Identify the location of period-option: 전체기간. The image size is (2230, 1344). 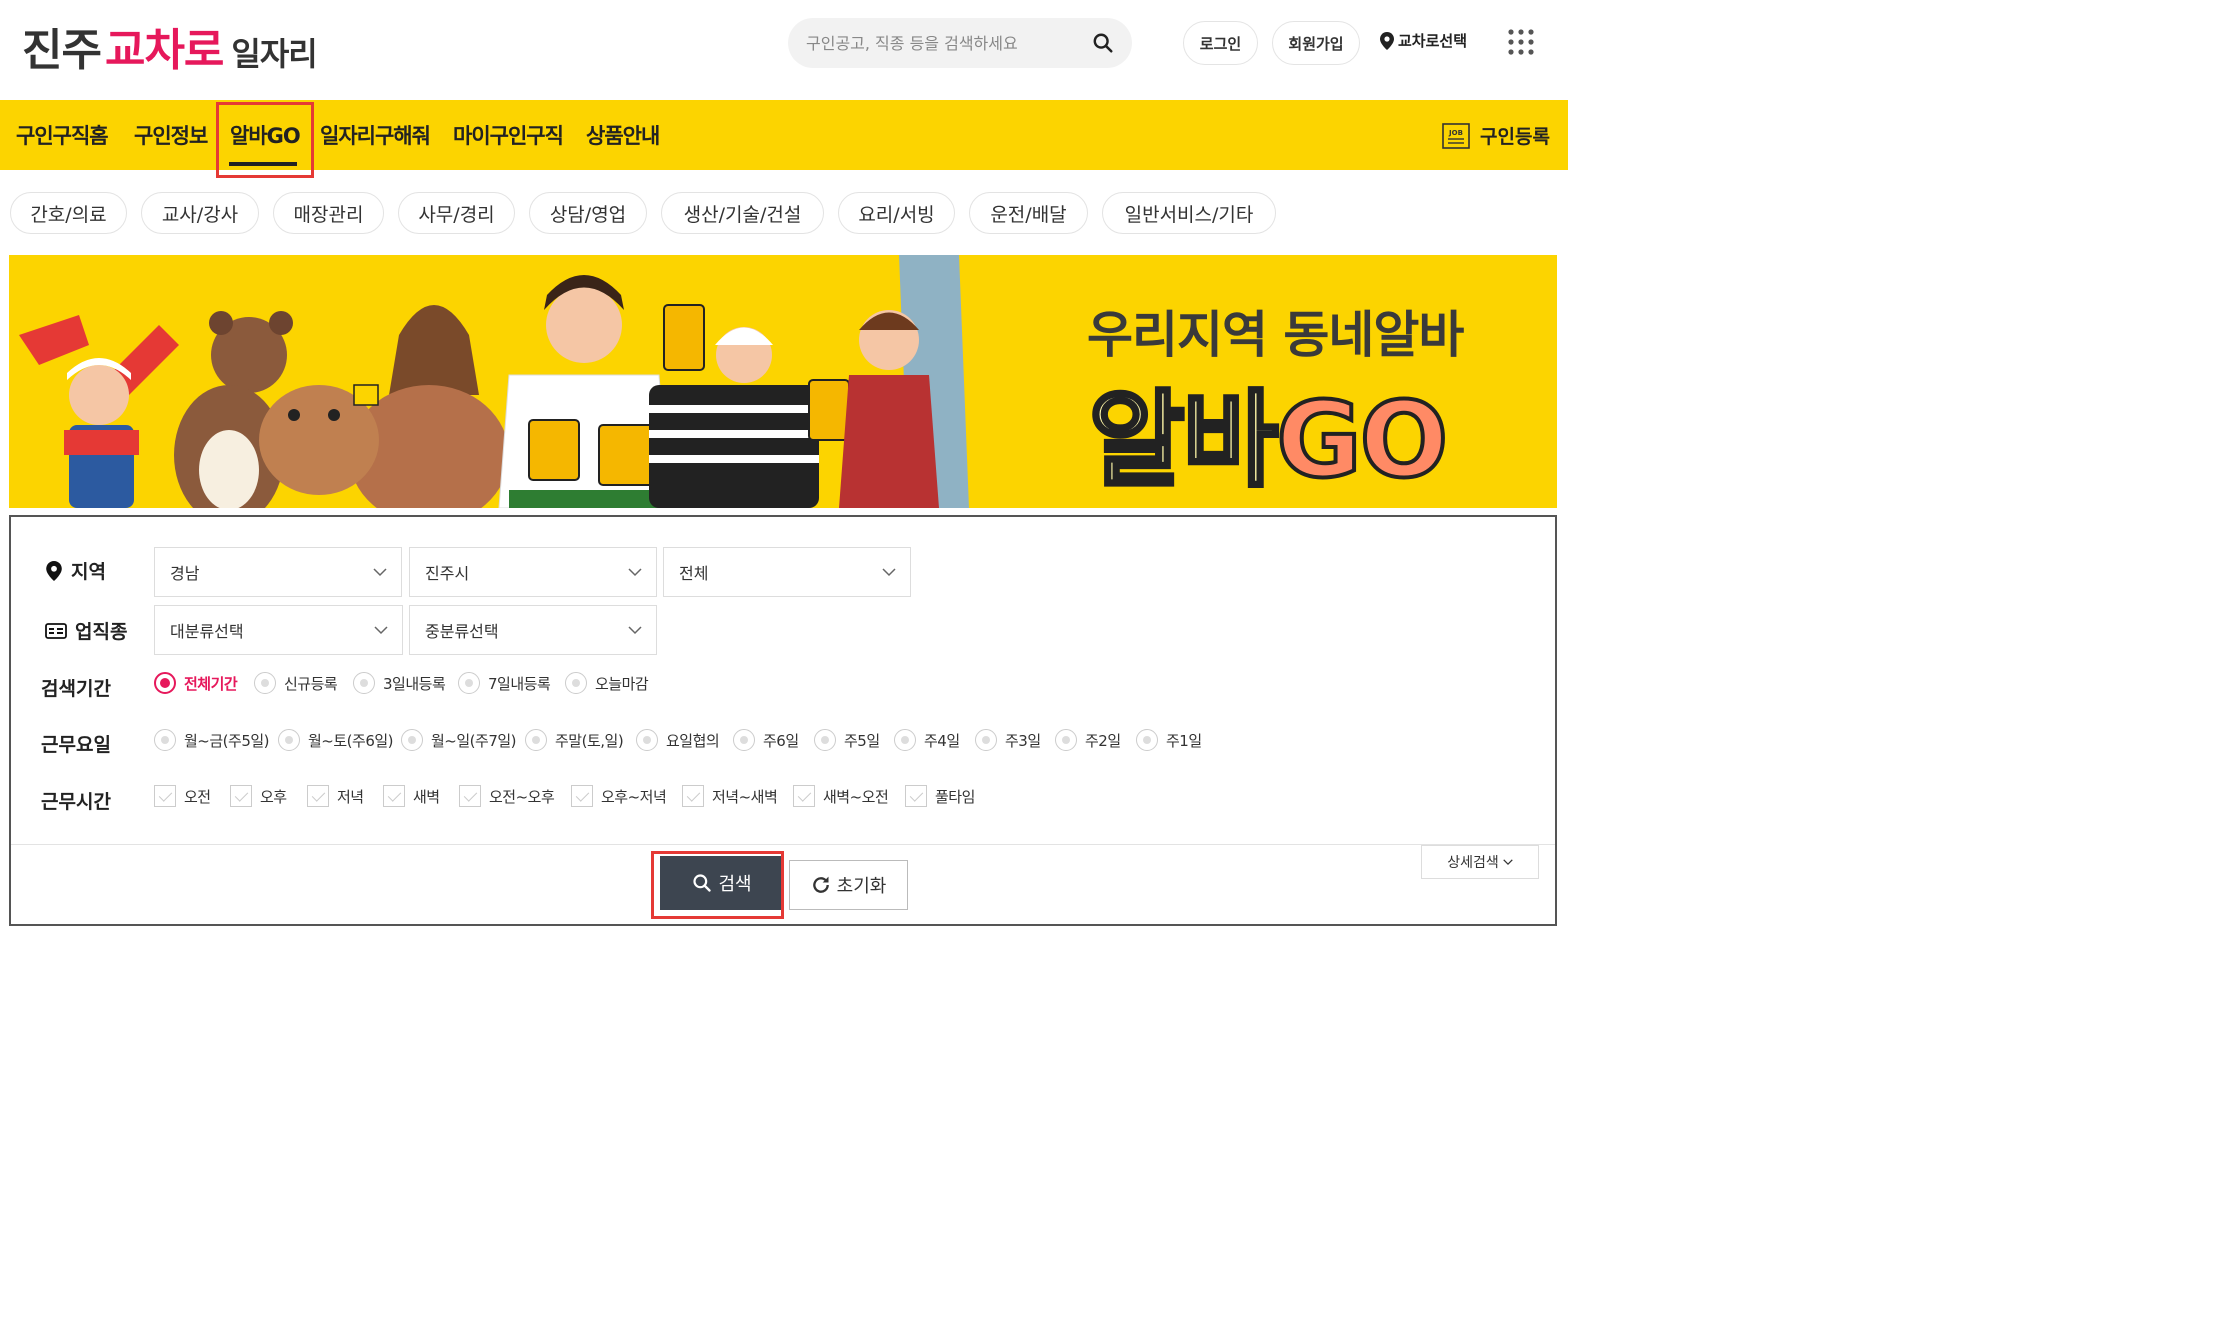
(196, 683).